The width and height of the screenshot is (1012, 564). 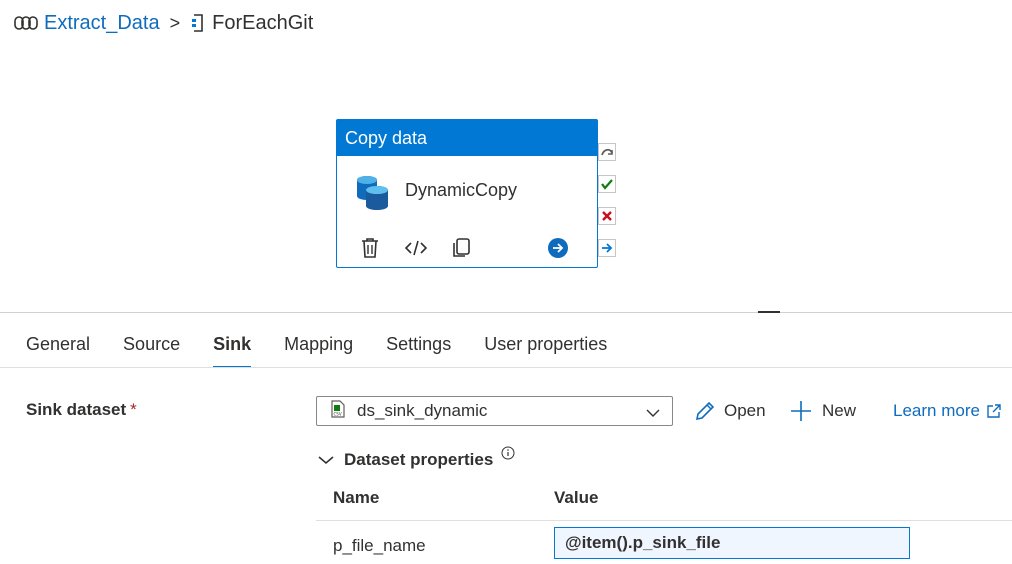 I want to click on activity-type-label: Copy data, so click(x=467, y=138).